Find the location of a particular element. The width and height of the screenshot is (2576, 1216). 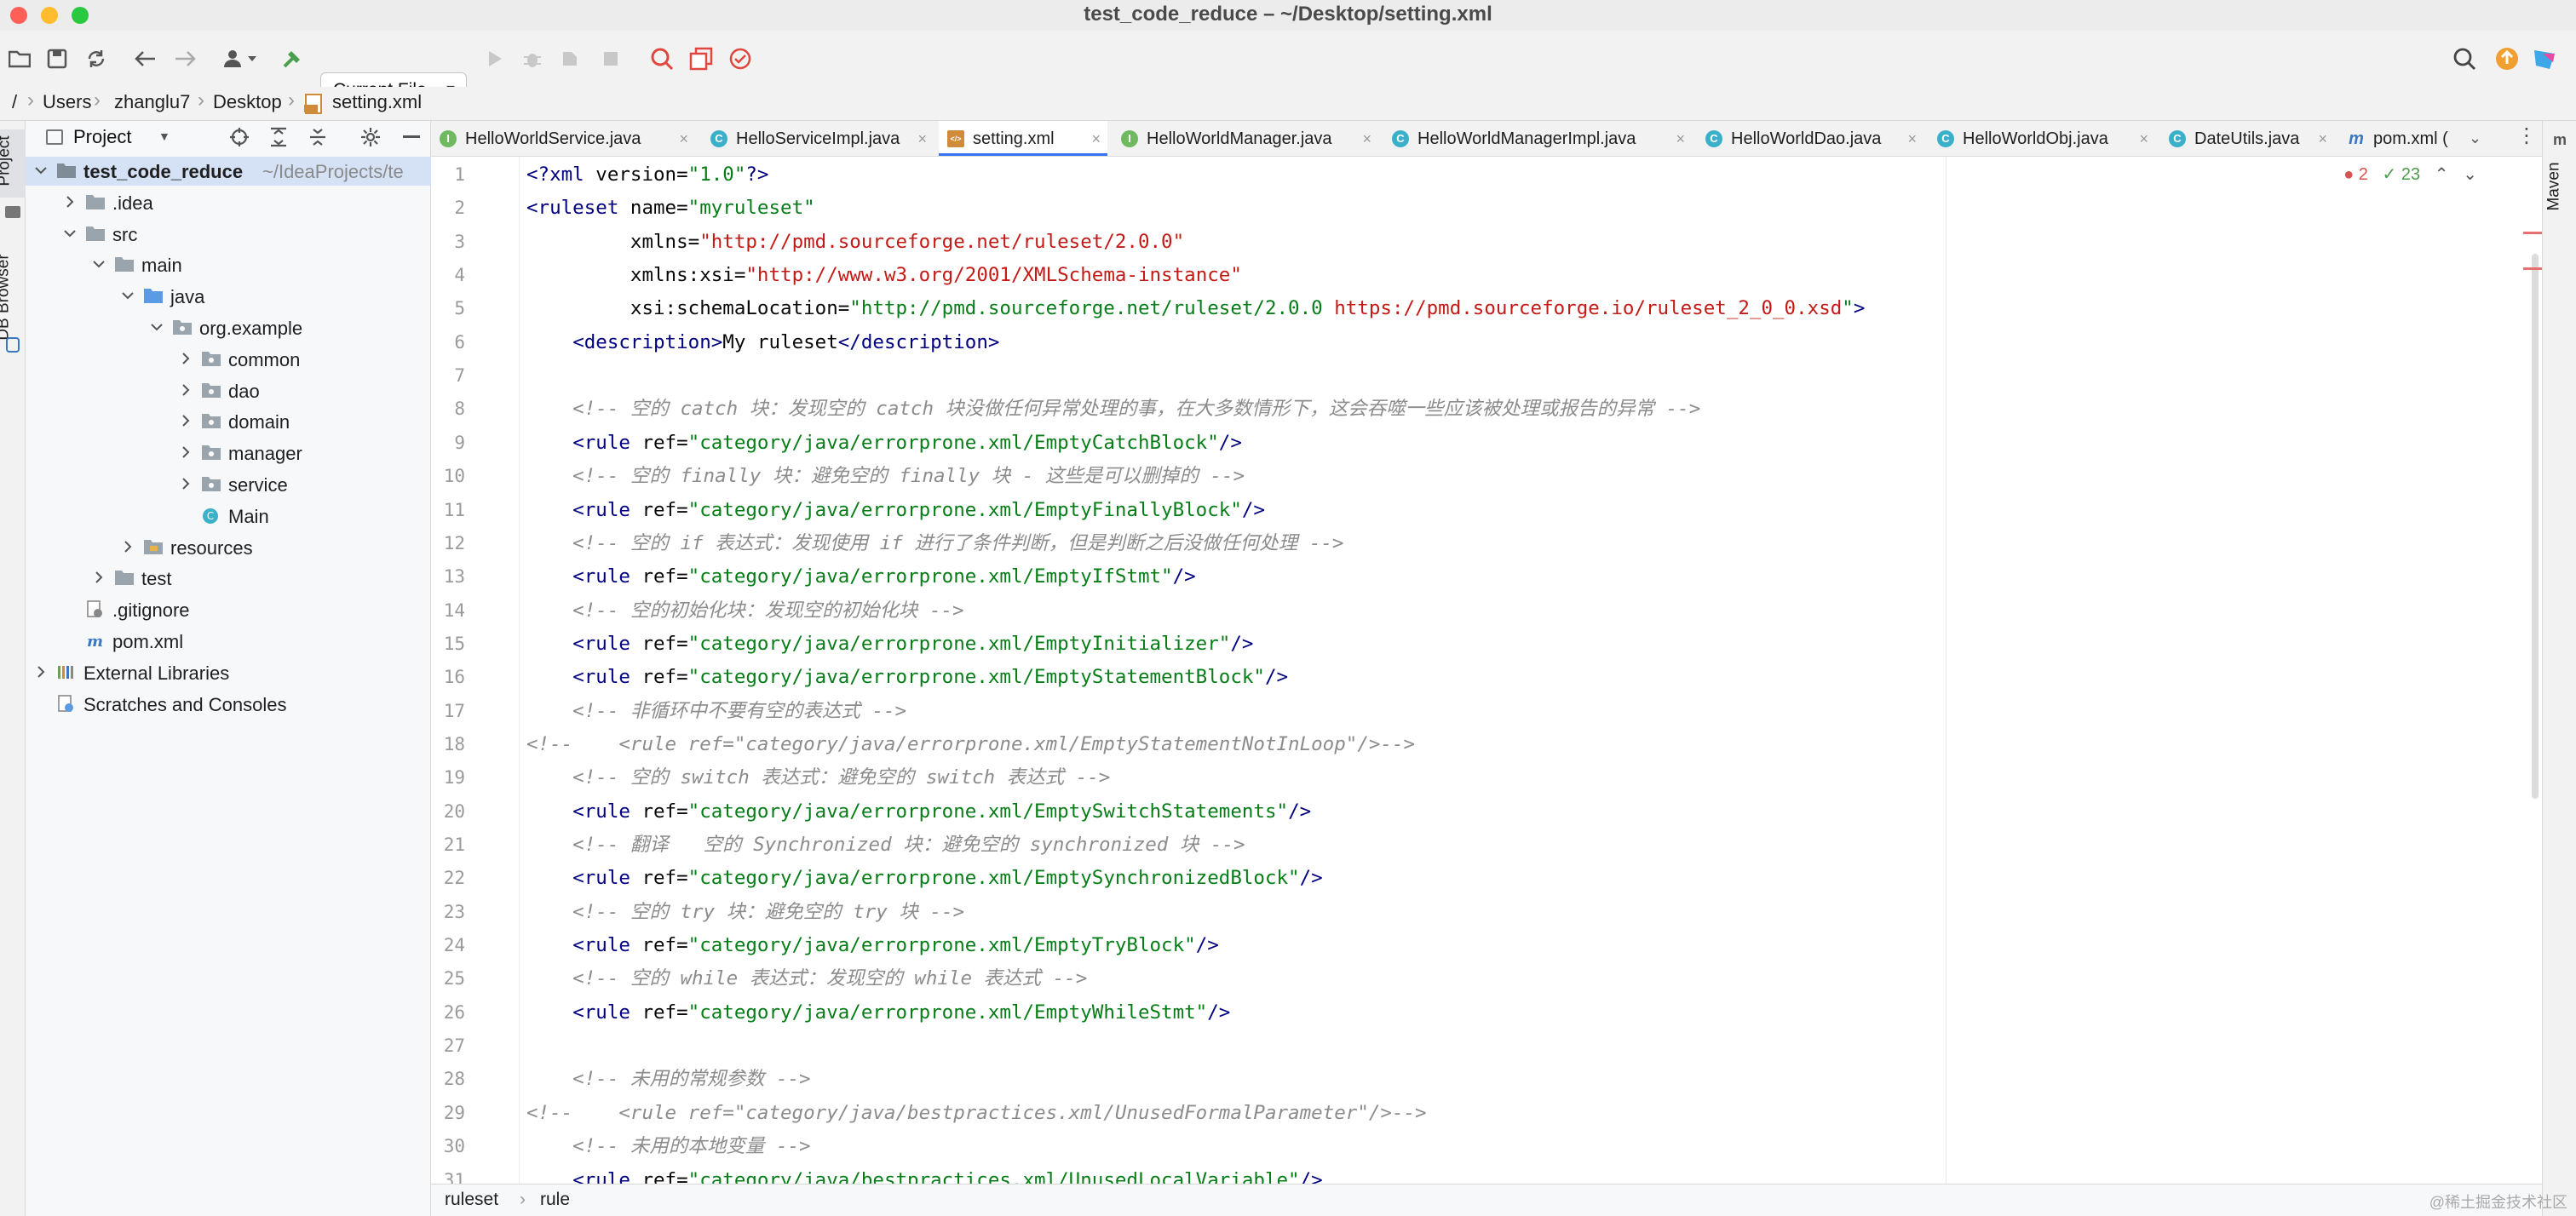

package-icon is located at coordinates (211, 358).